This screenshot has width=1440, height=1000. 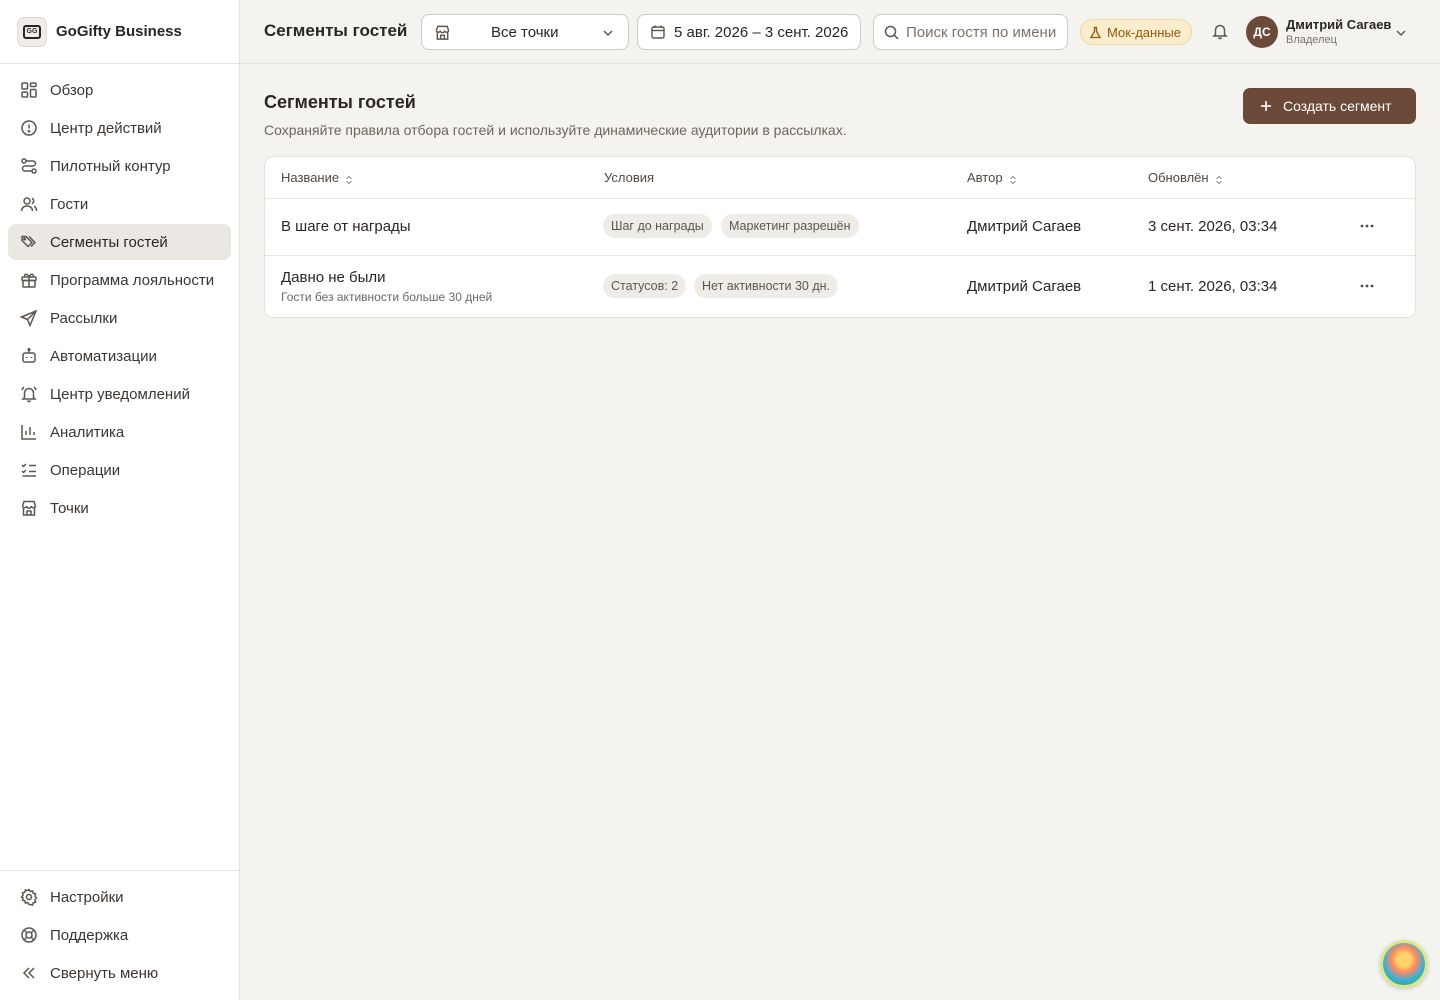 I want to click on condition-chip: Маркетинг разрешён, so click(x=790, y=226).